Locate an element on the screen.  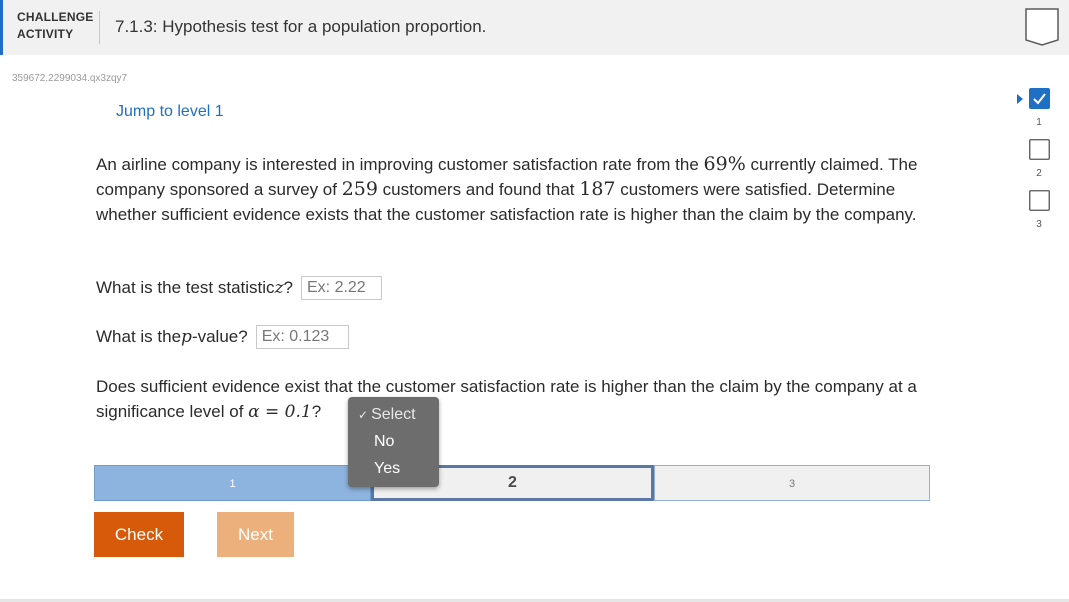
p-value-input is located at coordinates (302, 337).